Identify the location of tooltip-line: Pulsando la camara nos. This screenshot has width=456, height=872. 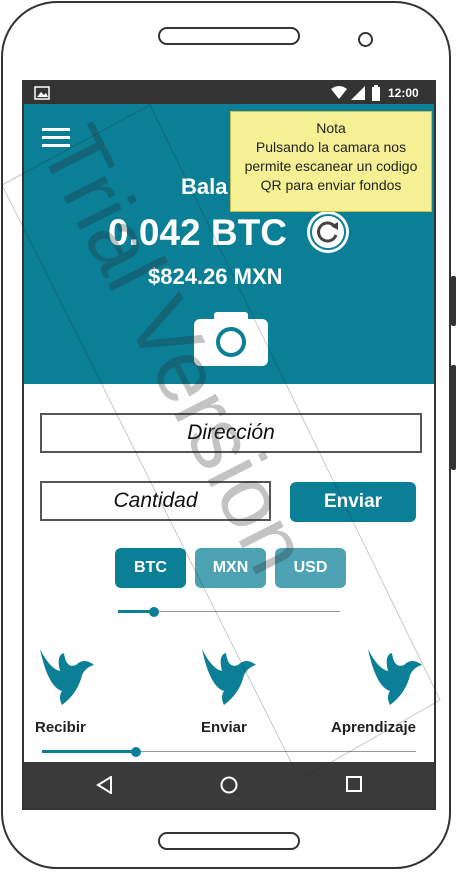
(331, 147).